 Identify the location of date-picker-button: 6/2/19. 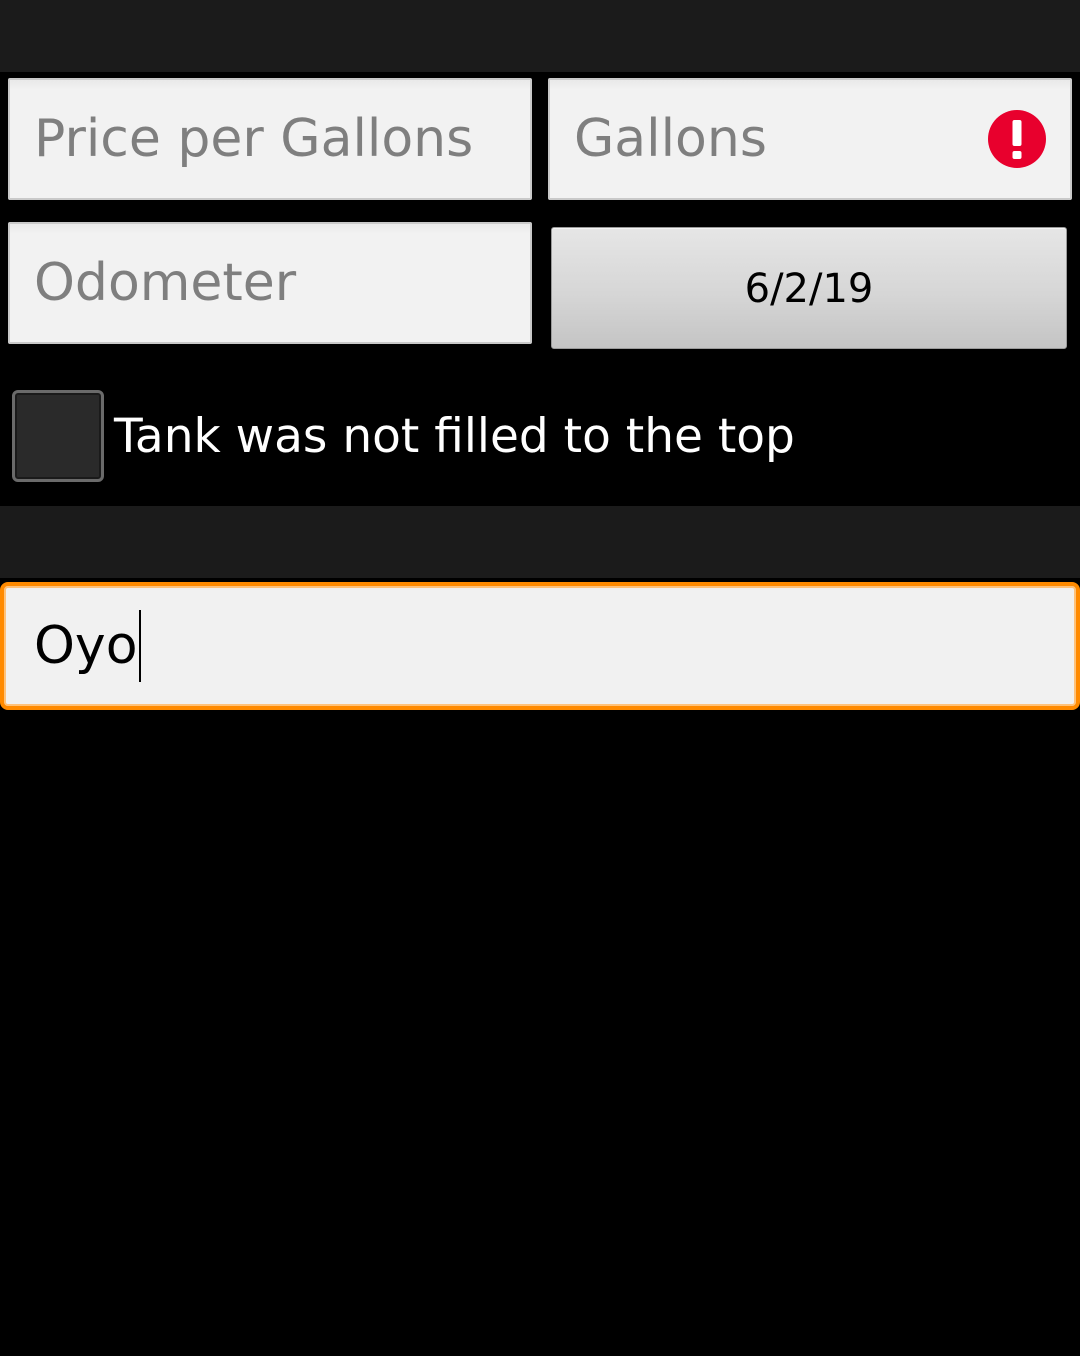
(809, 288).